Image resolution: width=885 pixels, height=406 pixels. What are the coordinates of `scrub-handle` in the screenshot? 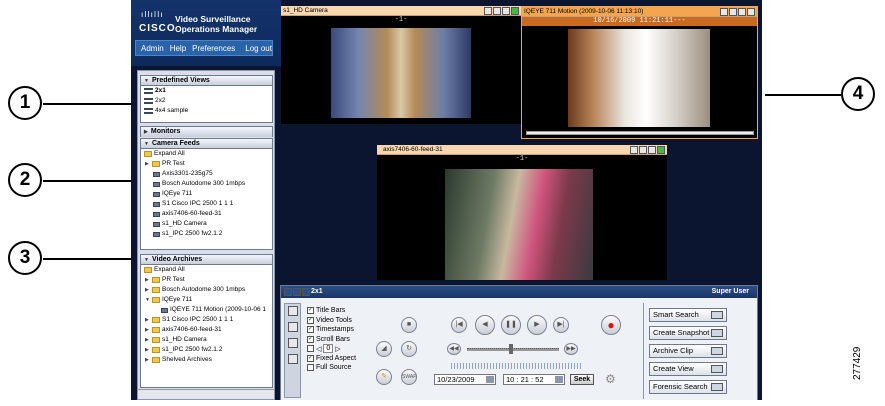 It's located at (511, 349).